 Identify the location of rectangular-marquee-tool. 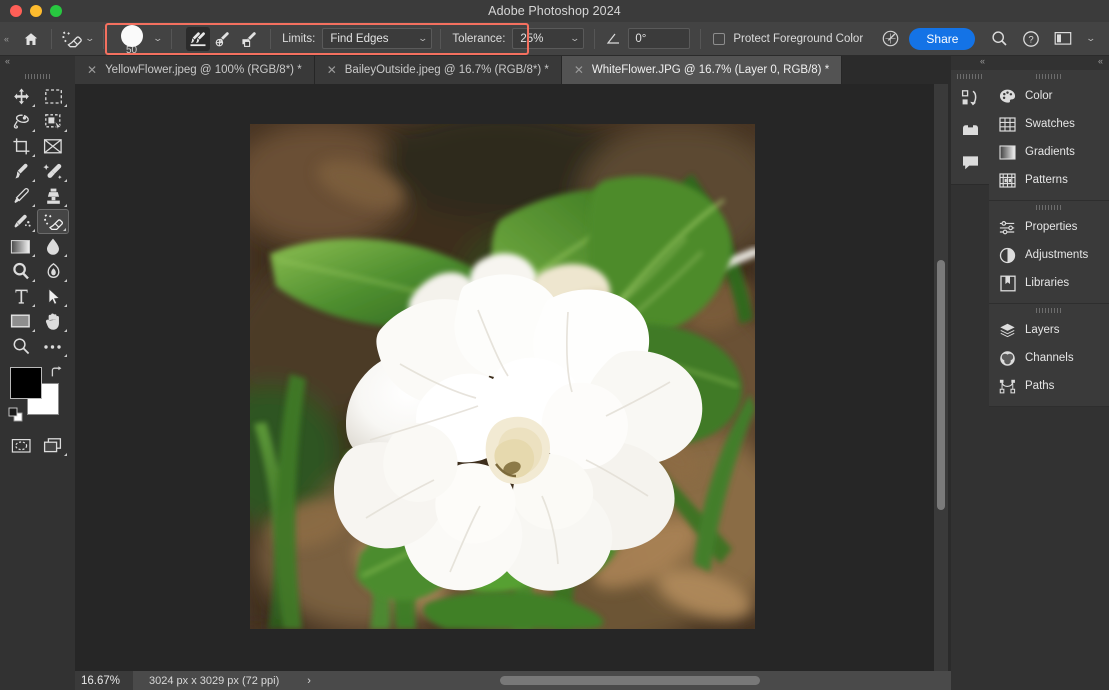
(53, 96).